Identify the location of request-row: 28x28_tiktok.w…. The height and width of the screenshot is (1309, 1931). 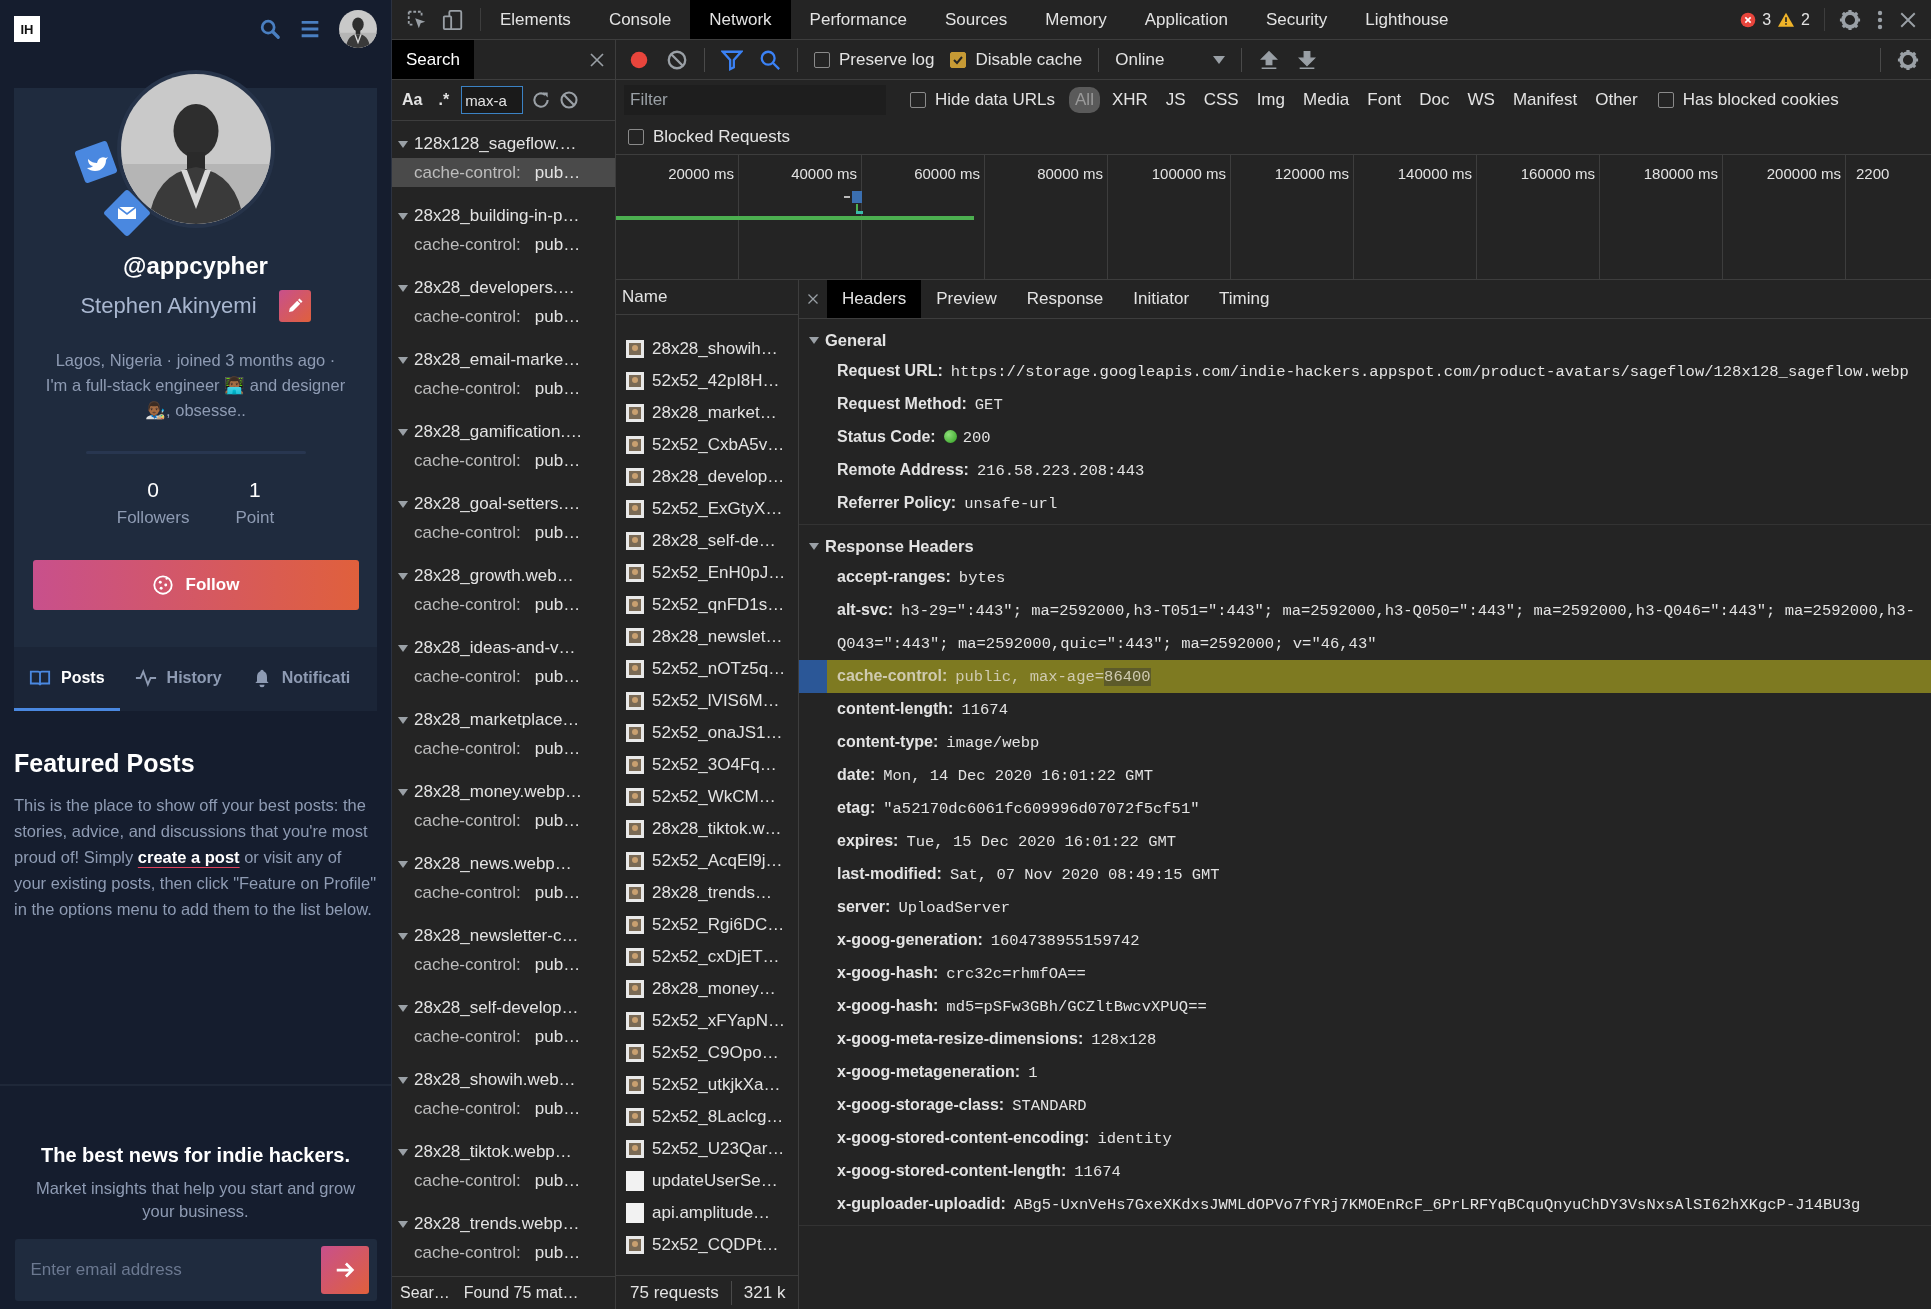
(707, 829).